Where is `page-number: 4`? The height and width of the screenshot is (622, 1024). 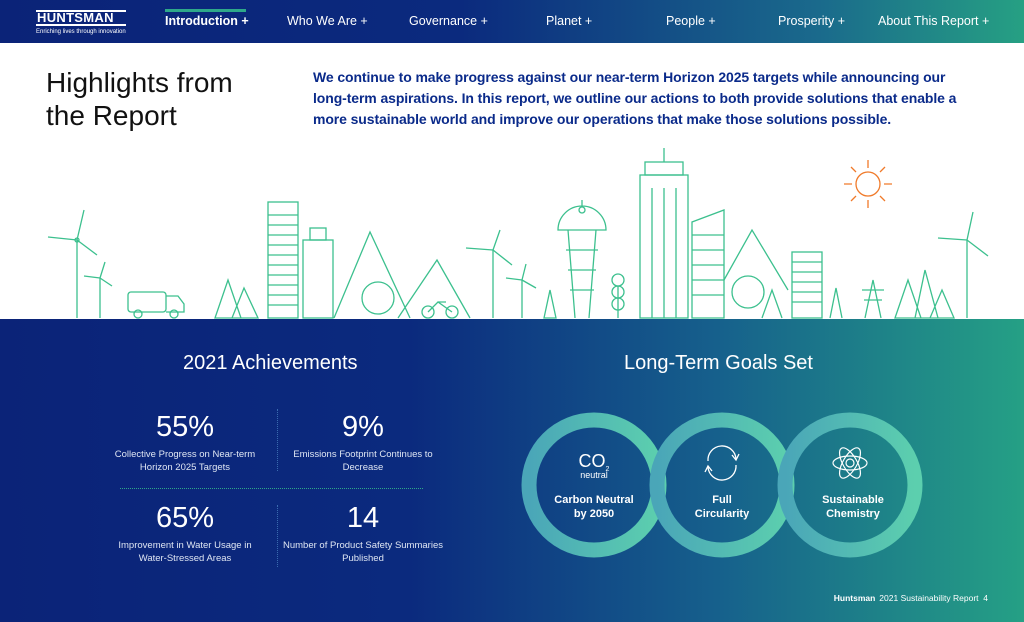
page-number: 4 is located at coordinates (985, 598).